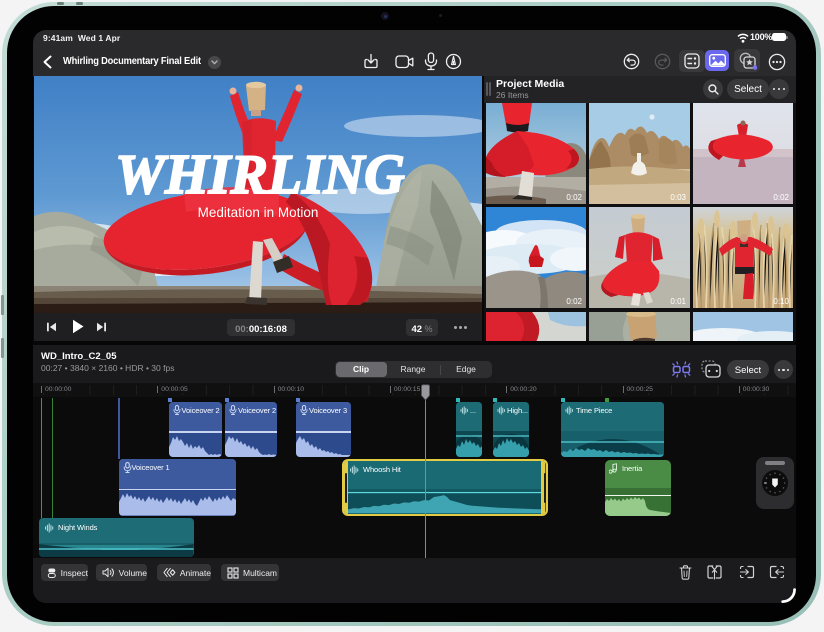 Image resolution: width=824 pixels, height=632 pixels. I want to click on svg-text: 0:03, so click(678, 197).